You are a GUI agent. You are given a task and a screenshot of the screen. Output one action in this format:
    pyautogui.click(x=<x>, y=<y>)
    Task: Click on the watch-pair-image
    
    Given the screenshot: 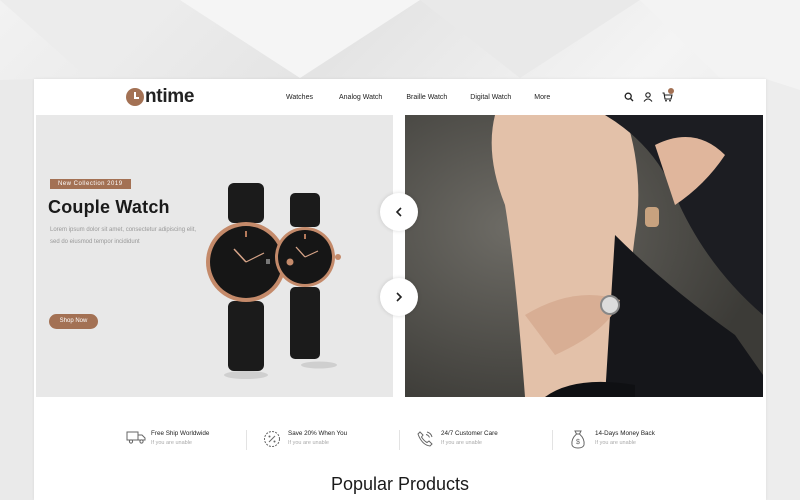 What is the action you would take?
    pyautogui.click(x=273, y=281)
    